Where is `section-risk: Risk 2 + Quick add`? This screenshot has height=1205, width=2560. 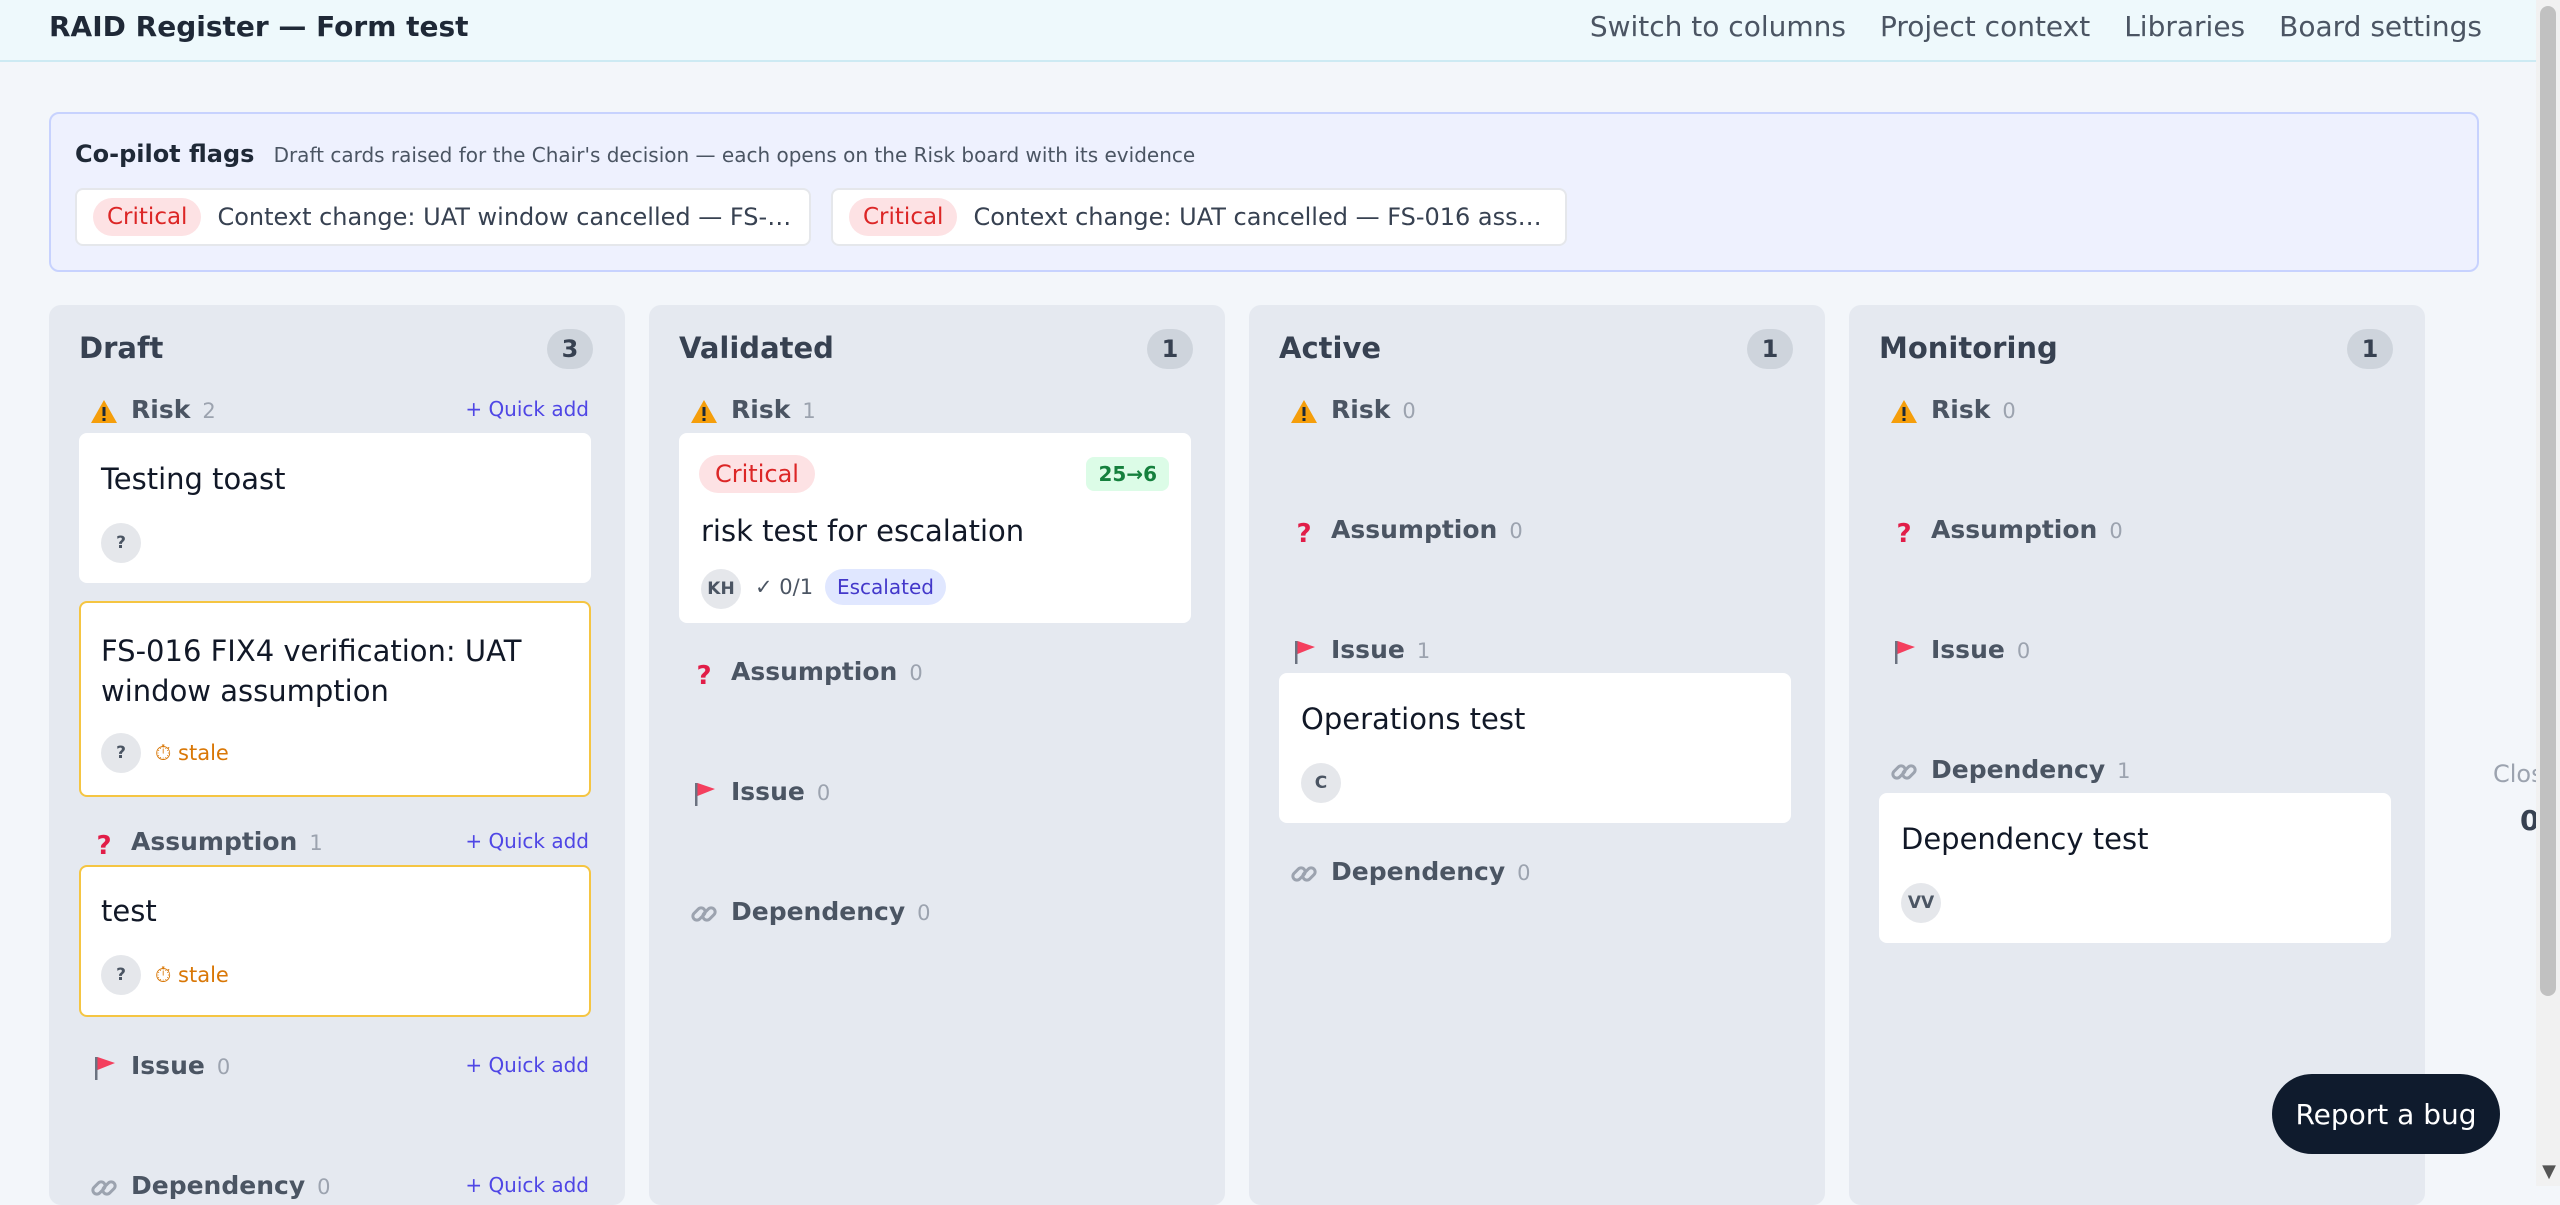
section-risk: Risk 2 + Quick add is located at coordinates (337, 411).